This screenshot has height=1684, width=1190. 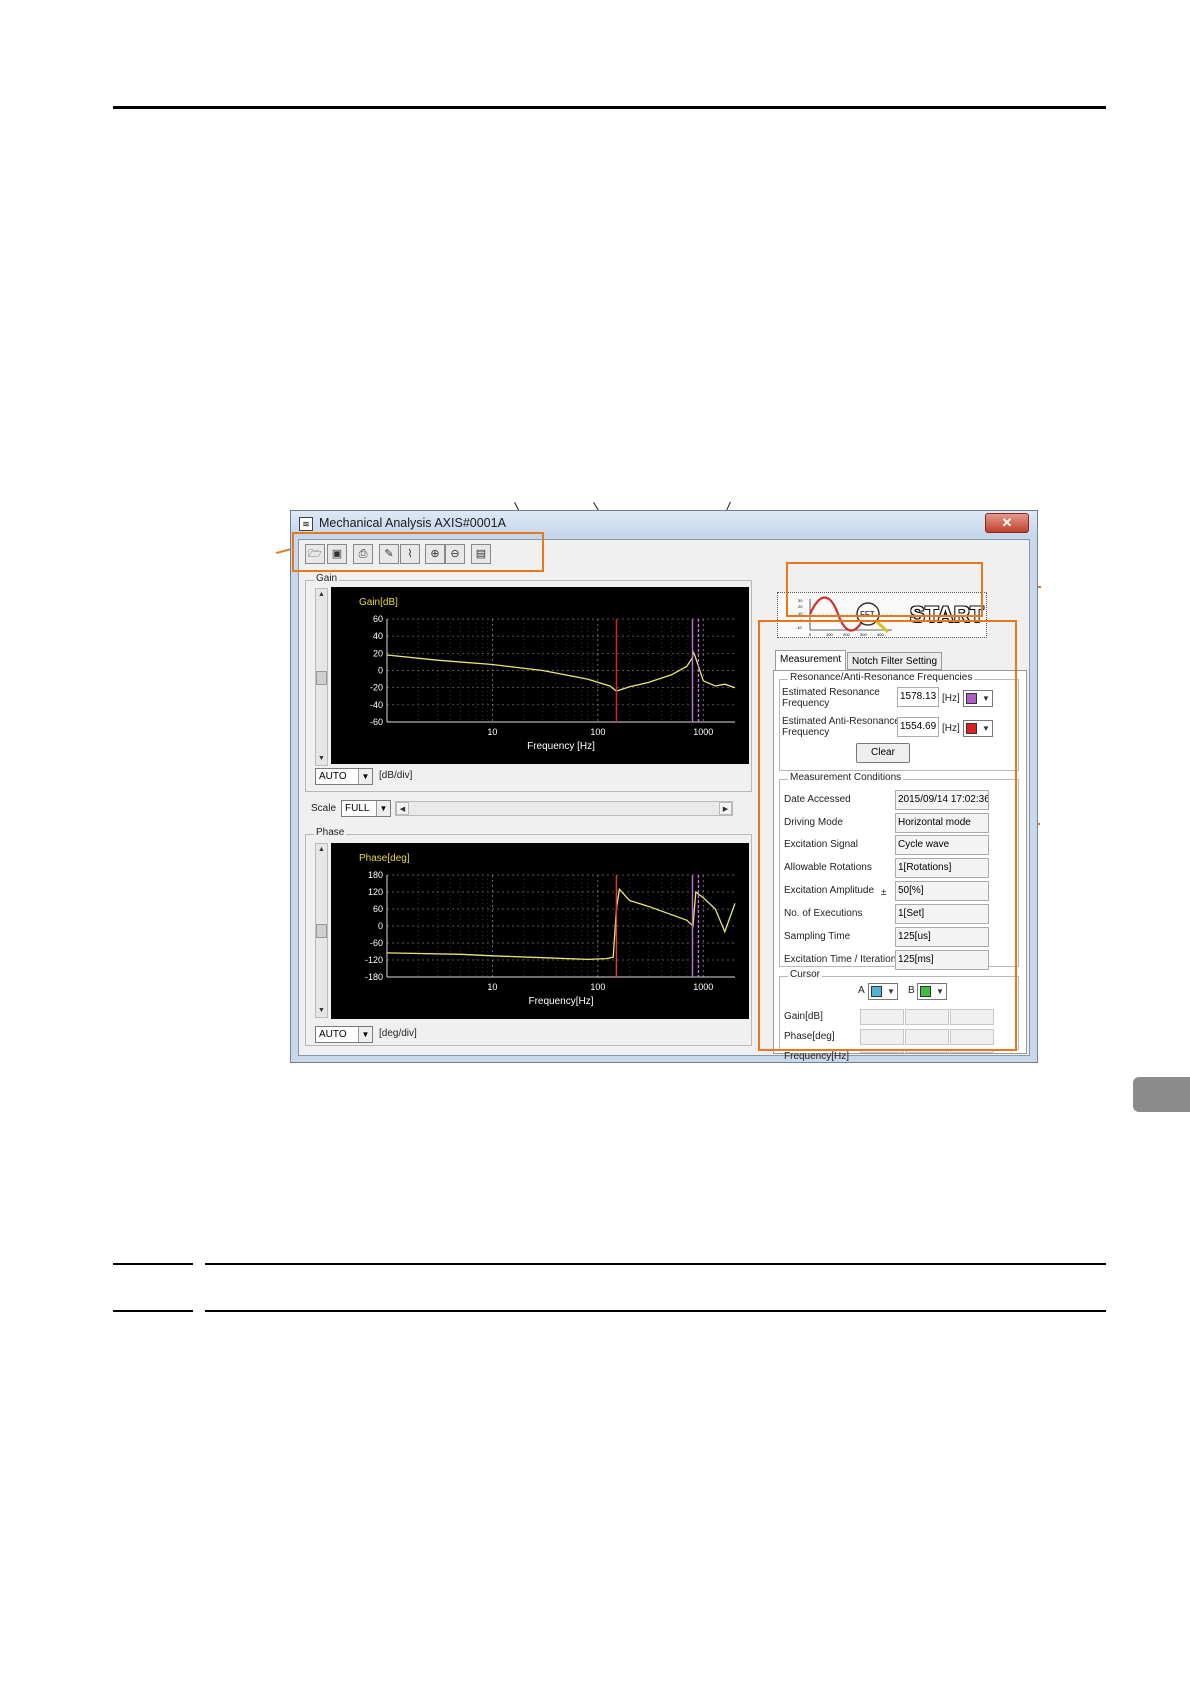 I want to click on gain-unit-label: [dB/div], so click(x=396, y=775).